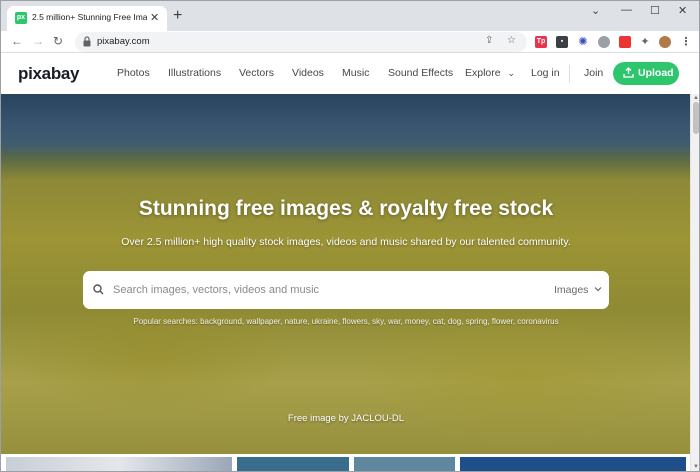 The height and width of the screenshot is (472, 700). I want to click on maximize-icon: ☐, so click(655, 10).